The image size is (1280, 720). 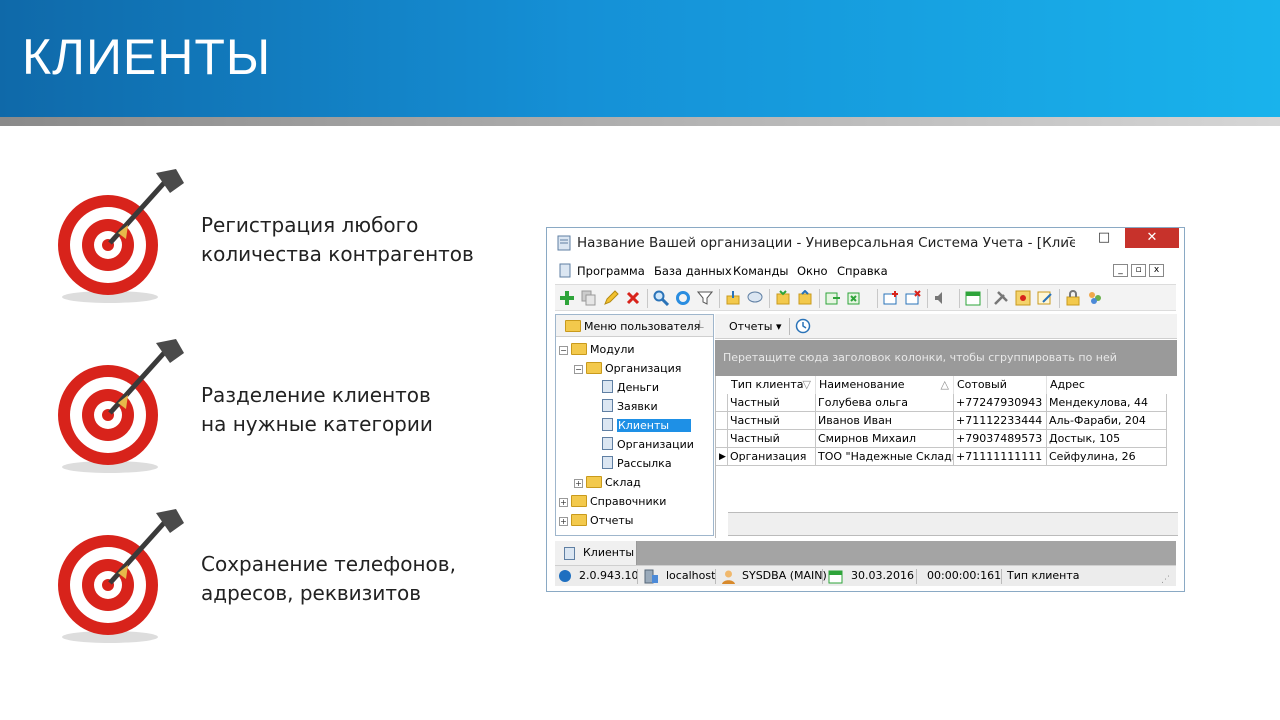 What do you see at coordinates (767, 384) in the screenshot?
I see `column-label: Тип клиента` at bounding box center [767, 384].